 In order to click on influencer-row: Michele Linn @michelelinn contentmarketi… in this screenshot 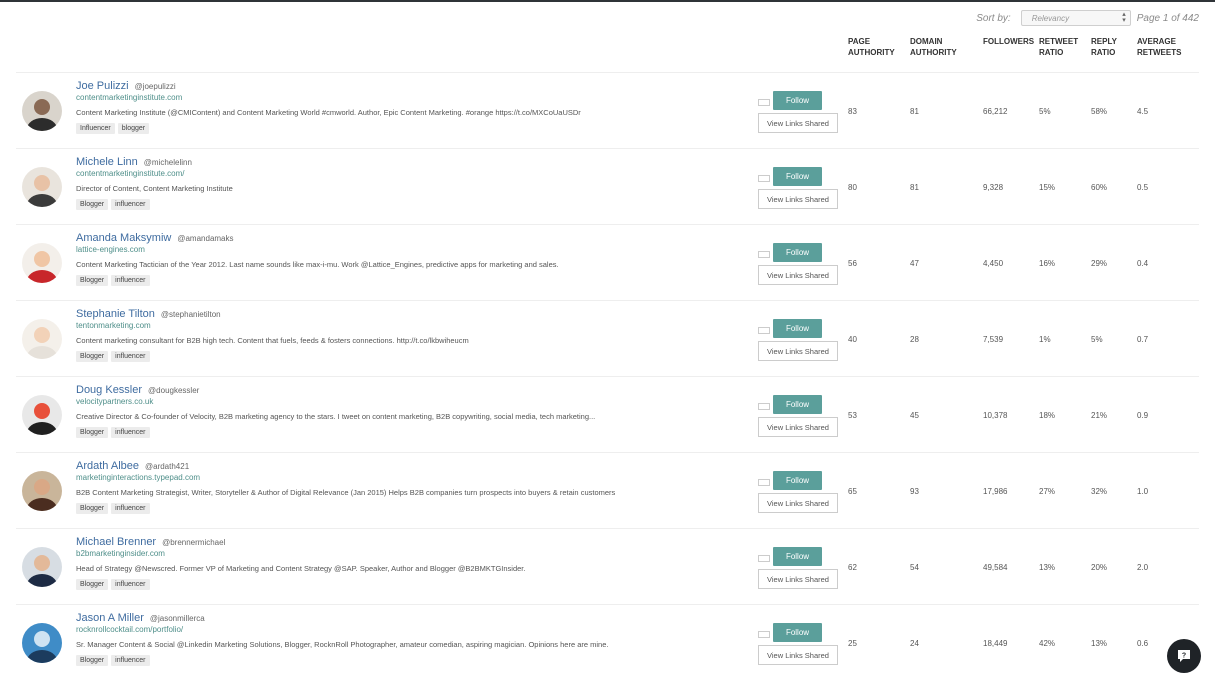, I will do `click(607, 186)`.